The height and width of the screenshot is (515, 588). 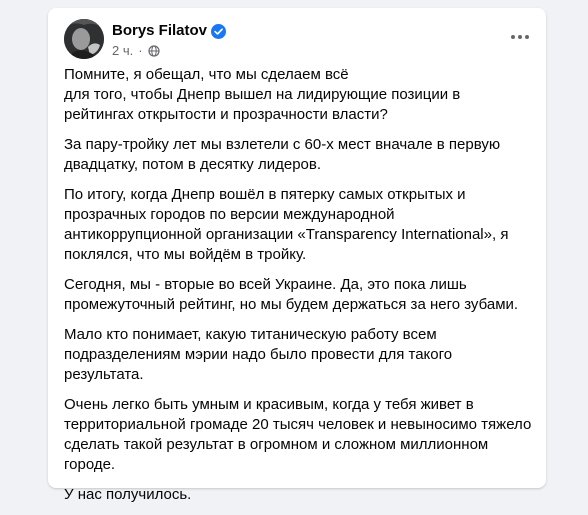 I want to click on avatar-photo, so click(x=84, y=39).